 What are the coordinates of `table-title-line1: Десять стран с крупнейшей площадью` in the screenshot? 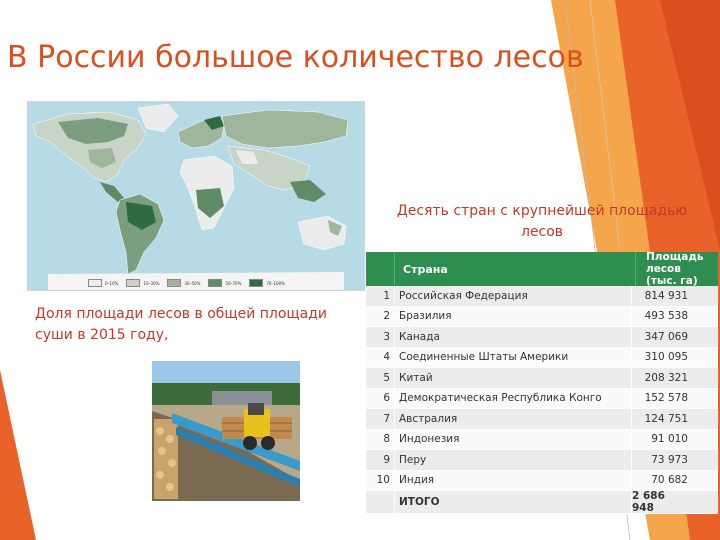 It's located at (542, 211).